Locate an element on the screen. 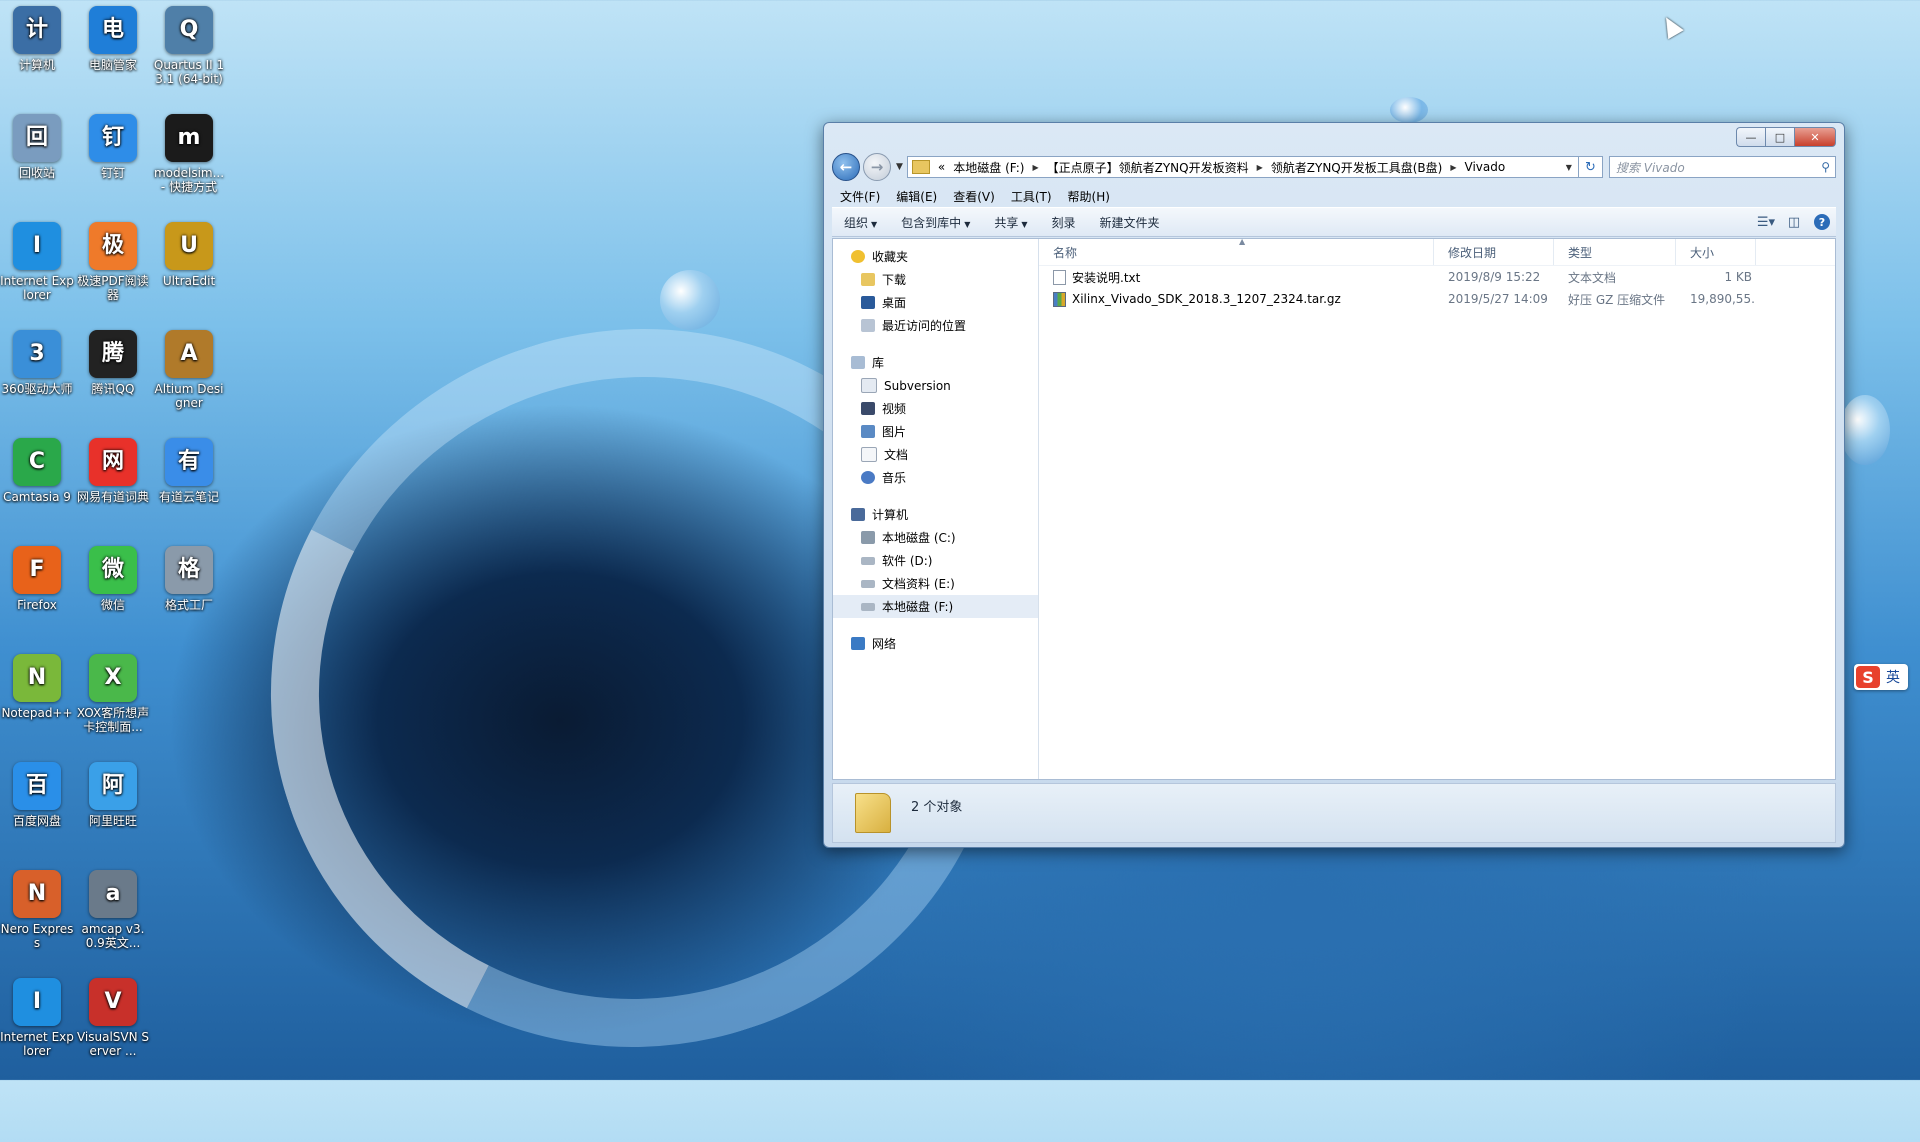  organize-button: 组织 ▼ is located at coordinates (860, 222).